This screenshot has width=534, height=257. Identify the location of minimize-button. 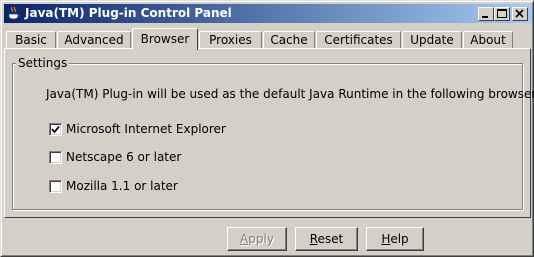
(486, 14).